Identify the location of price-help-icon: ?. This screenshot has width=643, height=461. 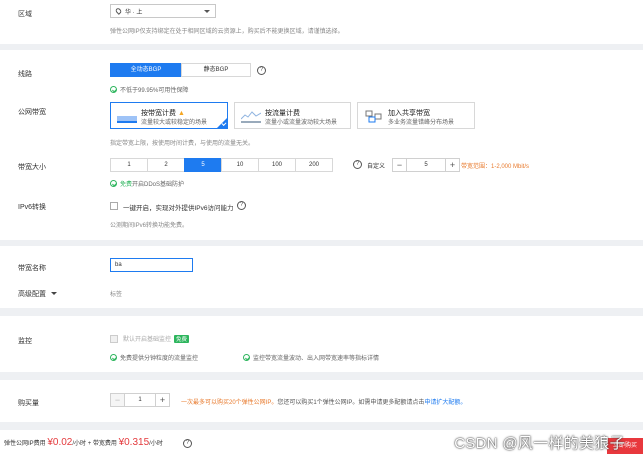
(187, 443).